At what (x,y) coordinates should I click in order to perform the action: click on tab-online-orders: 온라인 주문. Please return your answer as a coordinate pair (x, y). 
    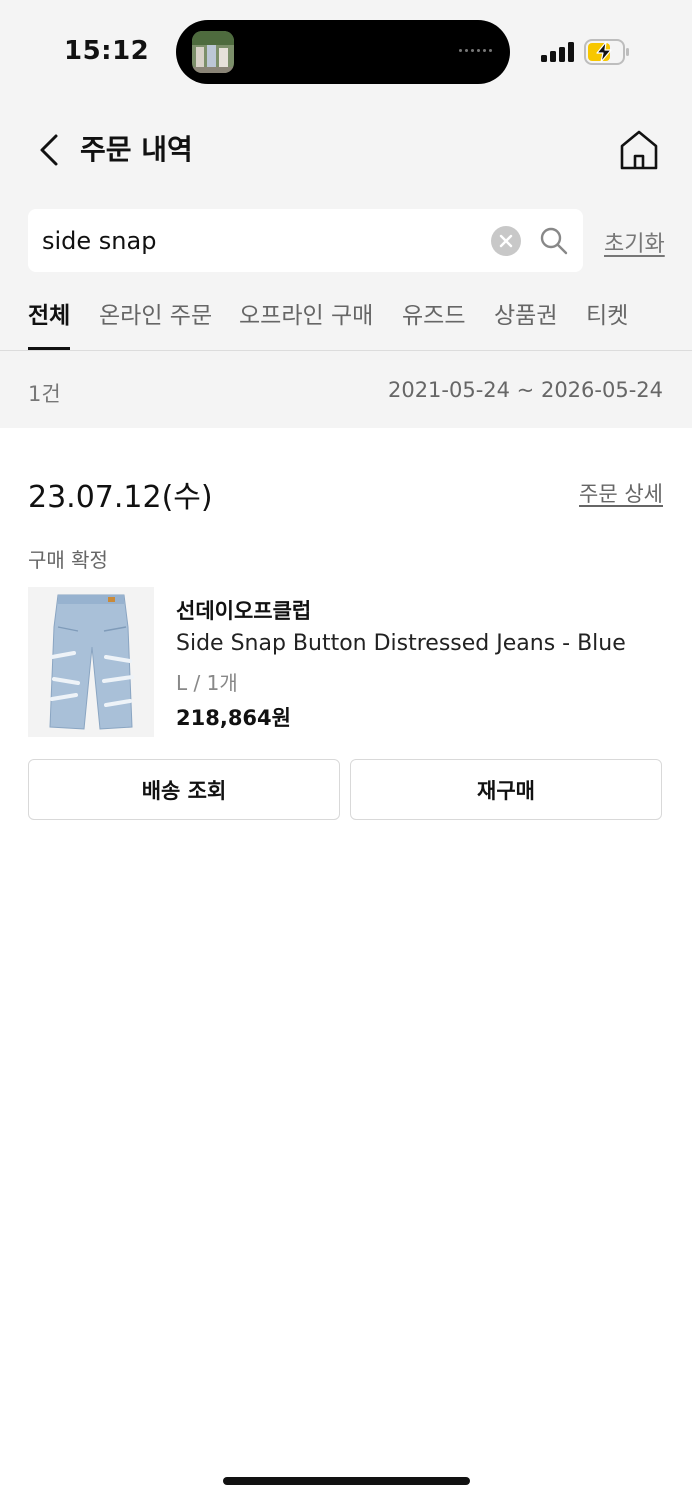
    Looking at the image, I should click on (155, 323).